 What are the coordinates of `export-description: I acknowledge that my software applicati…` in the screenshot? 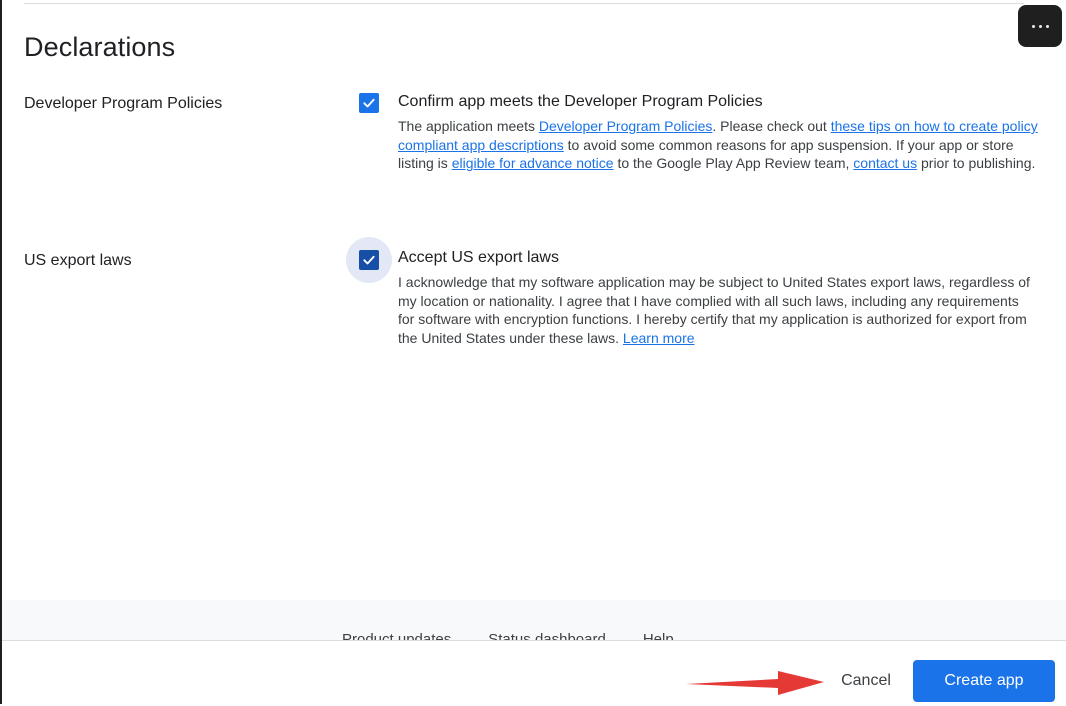 It's located at (718, 310).